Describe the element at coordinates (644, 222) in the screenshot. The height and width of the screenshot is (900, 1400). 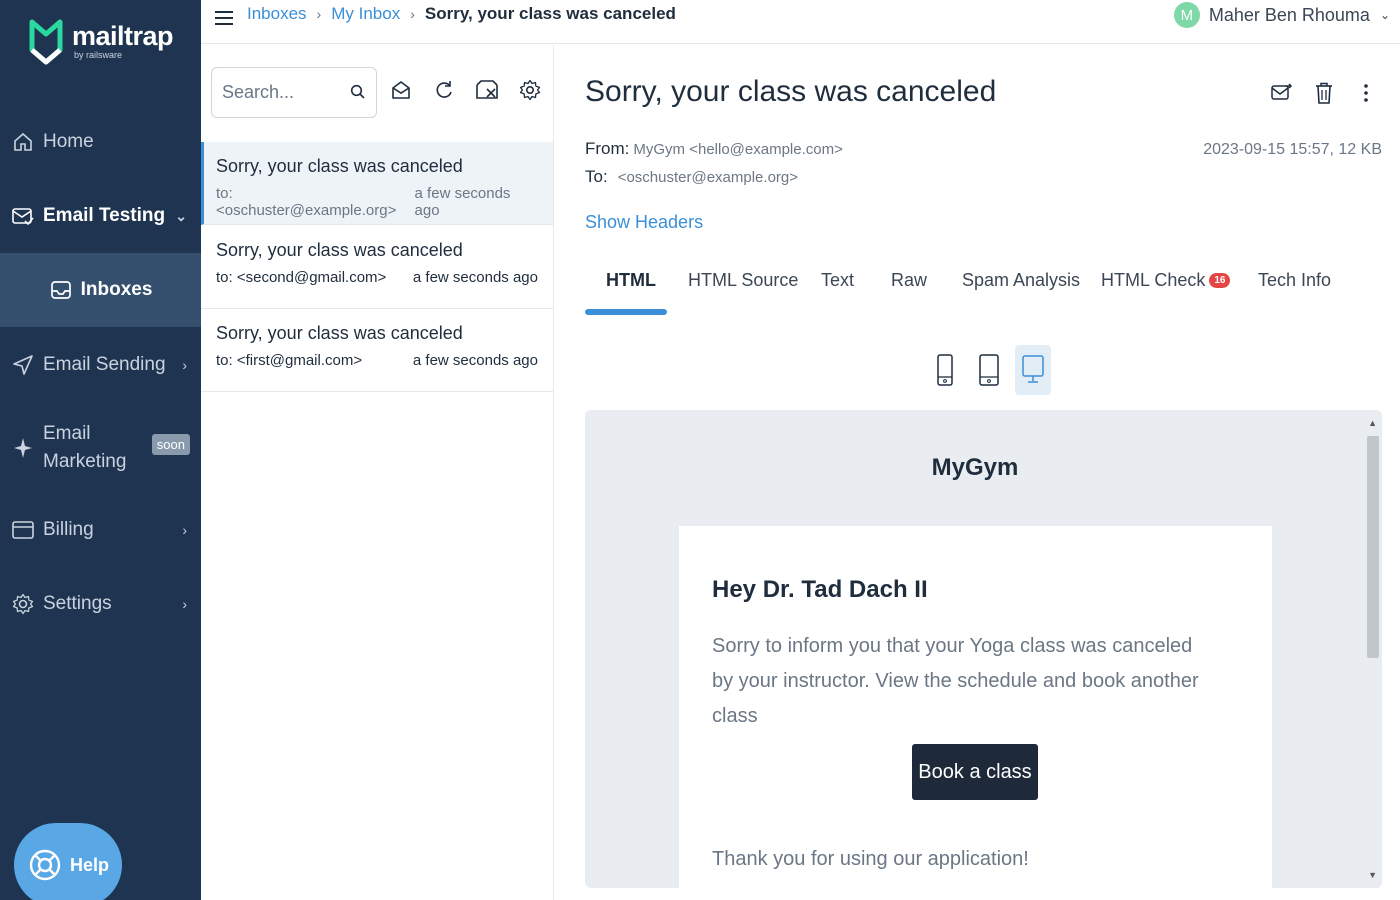
I see `show-headers-link: Show Headers` at that location.